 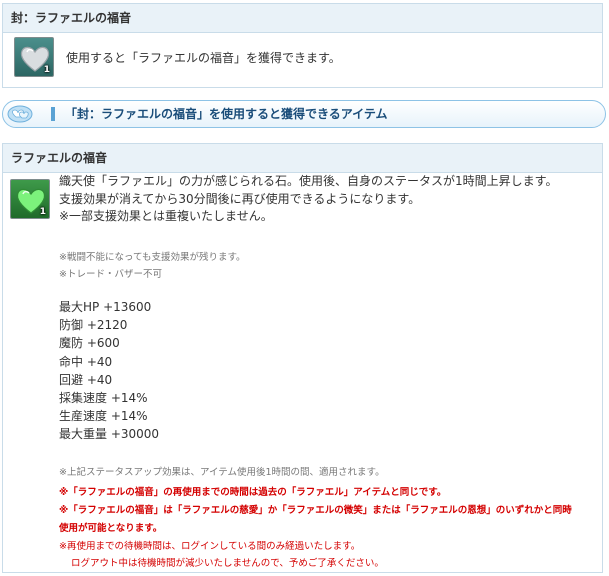 I want to click on item-title: ラファエルの福音, so click(x=302, y=158).